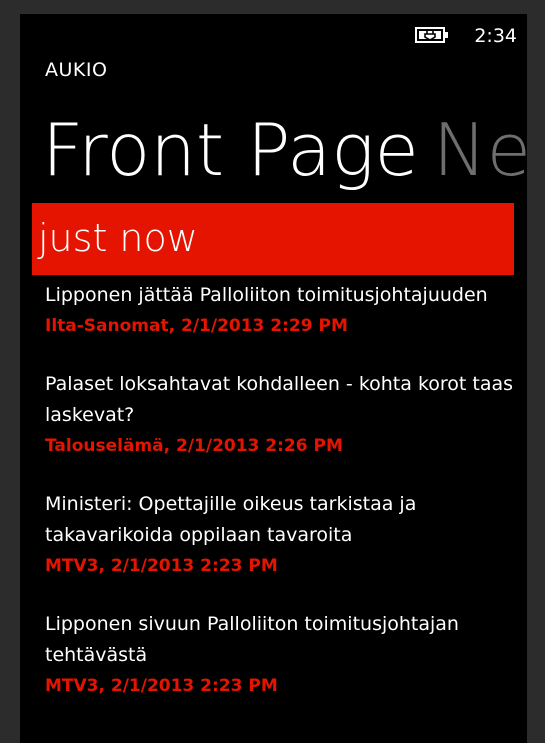  What do you see at coordinates (118, 238) in the screenshot?
I see `section-header-label: just now` at bounding box center [118, 238].